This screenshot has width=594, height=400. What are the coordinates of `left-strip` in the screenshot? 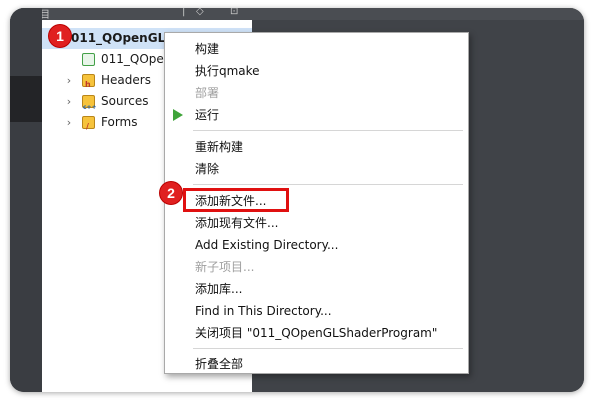 It's located at (26, 200).